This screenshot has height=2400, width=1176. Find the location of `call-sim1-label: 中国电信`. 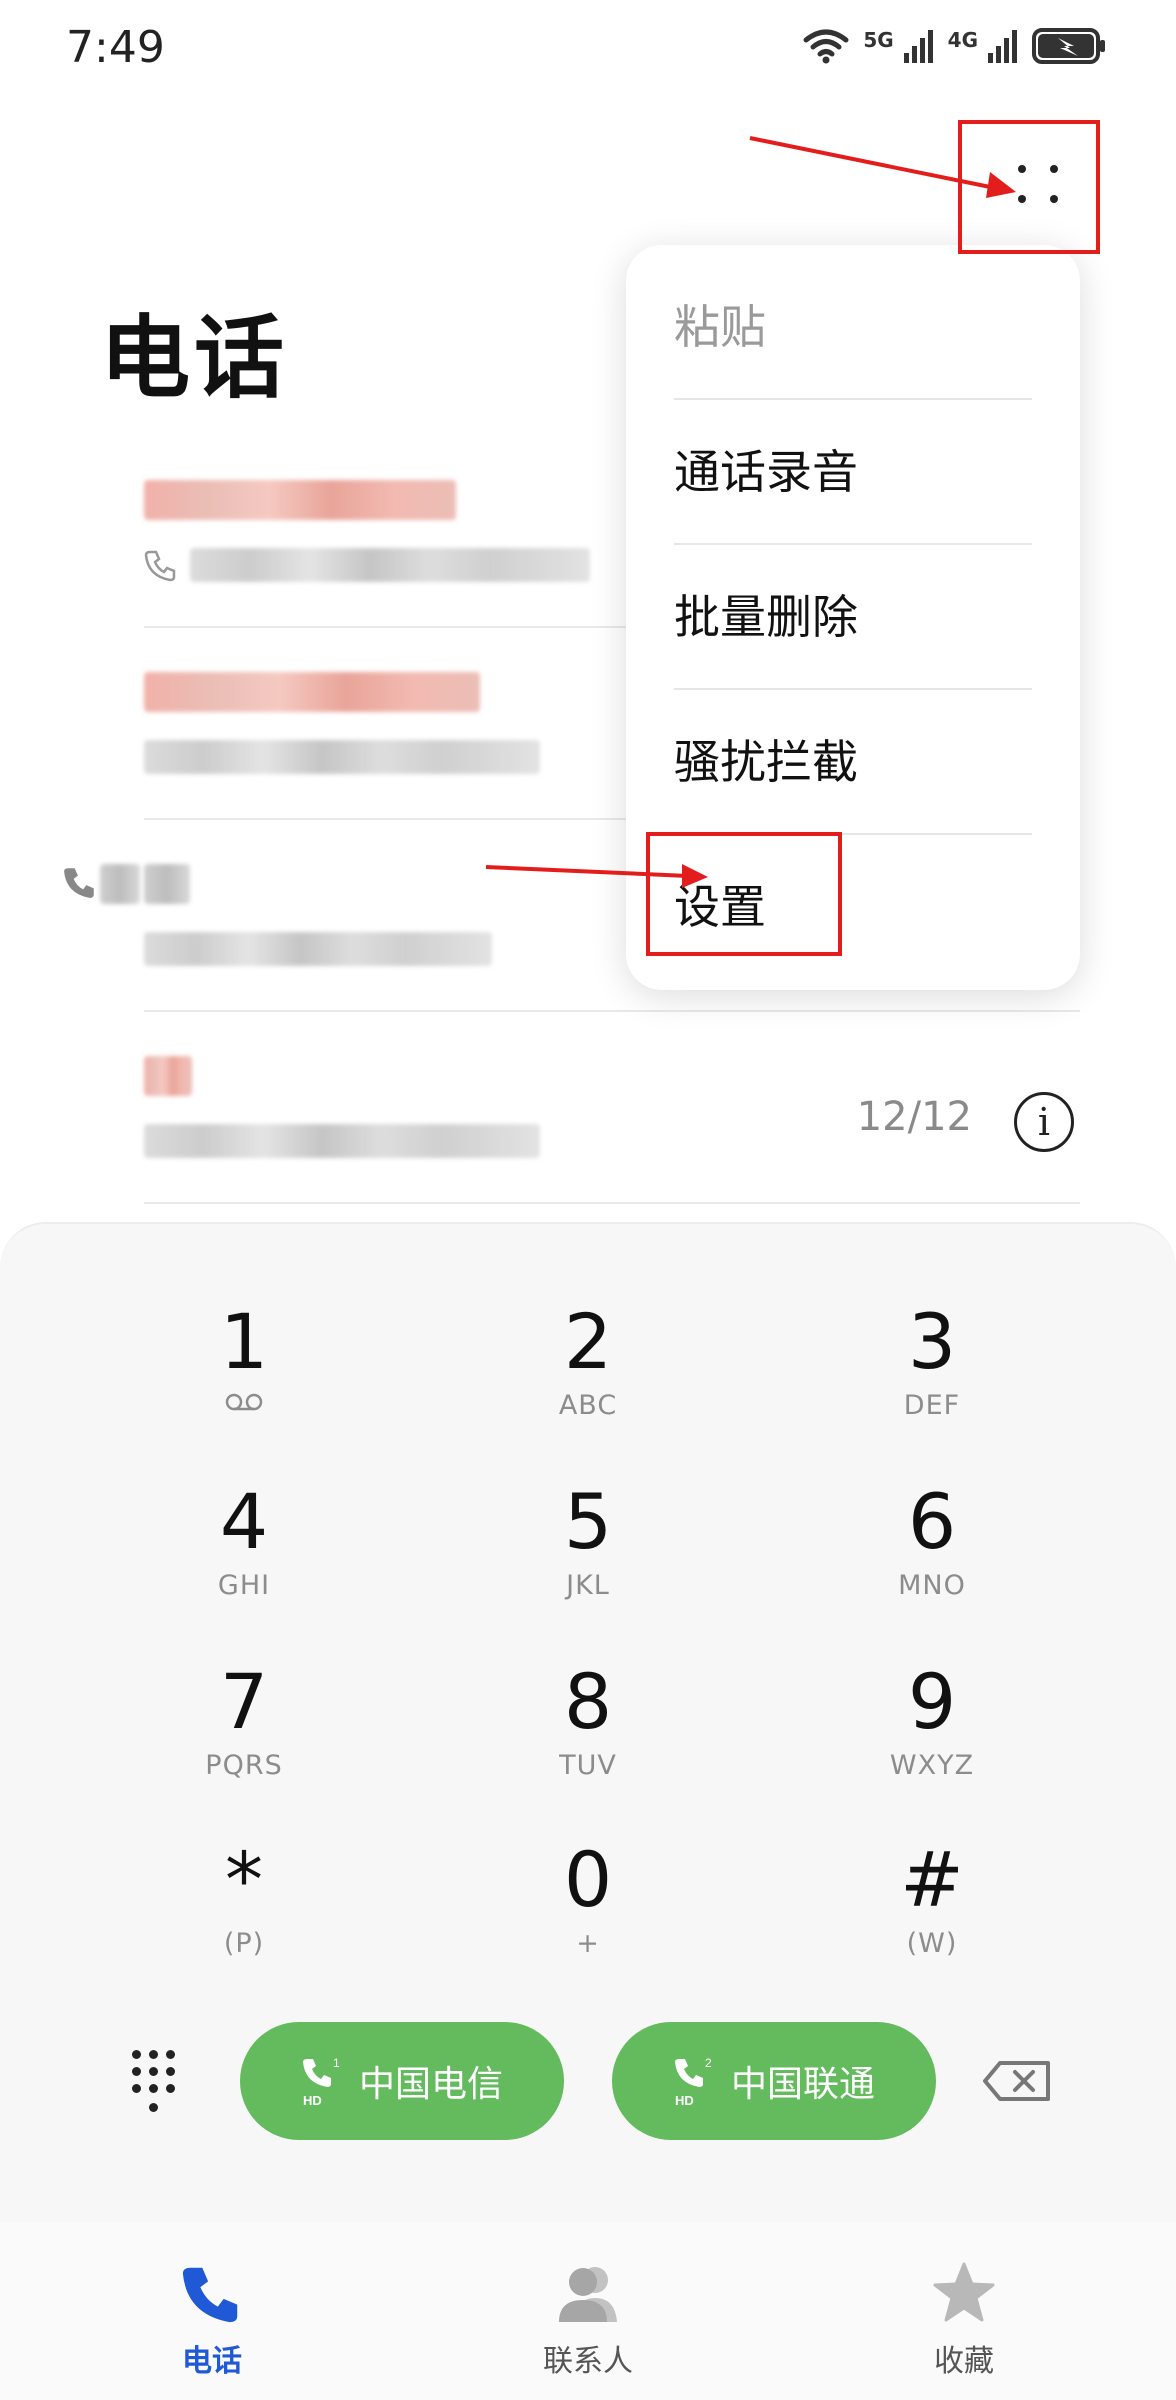

call-sim1-label: 中国电信 is located at coordinates (430, 2084).